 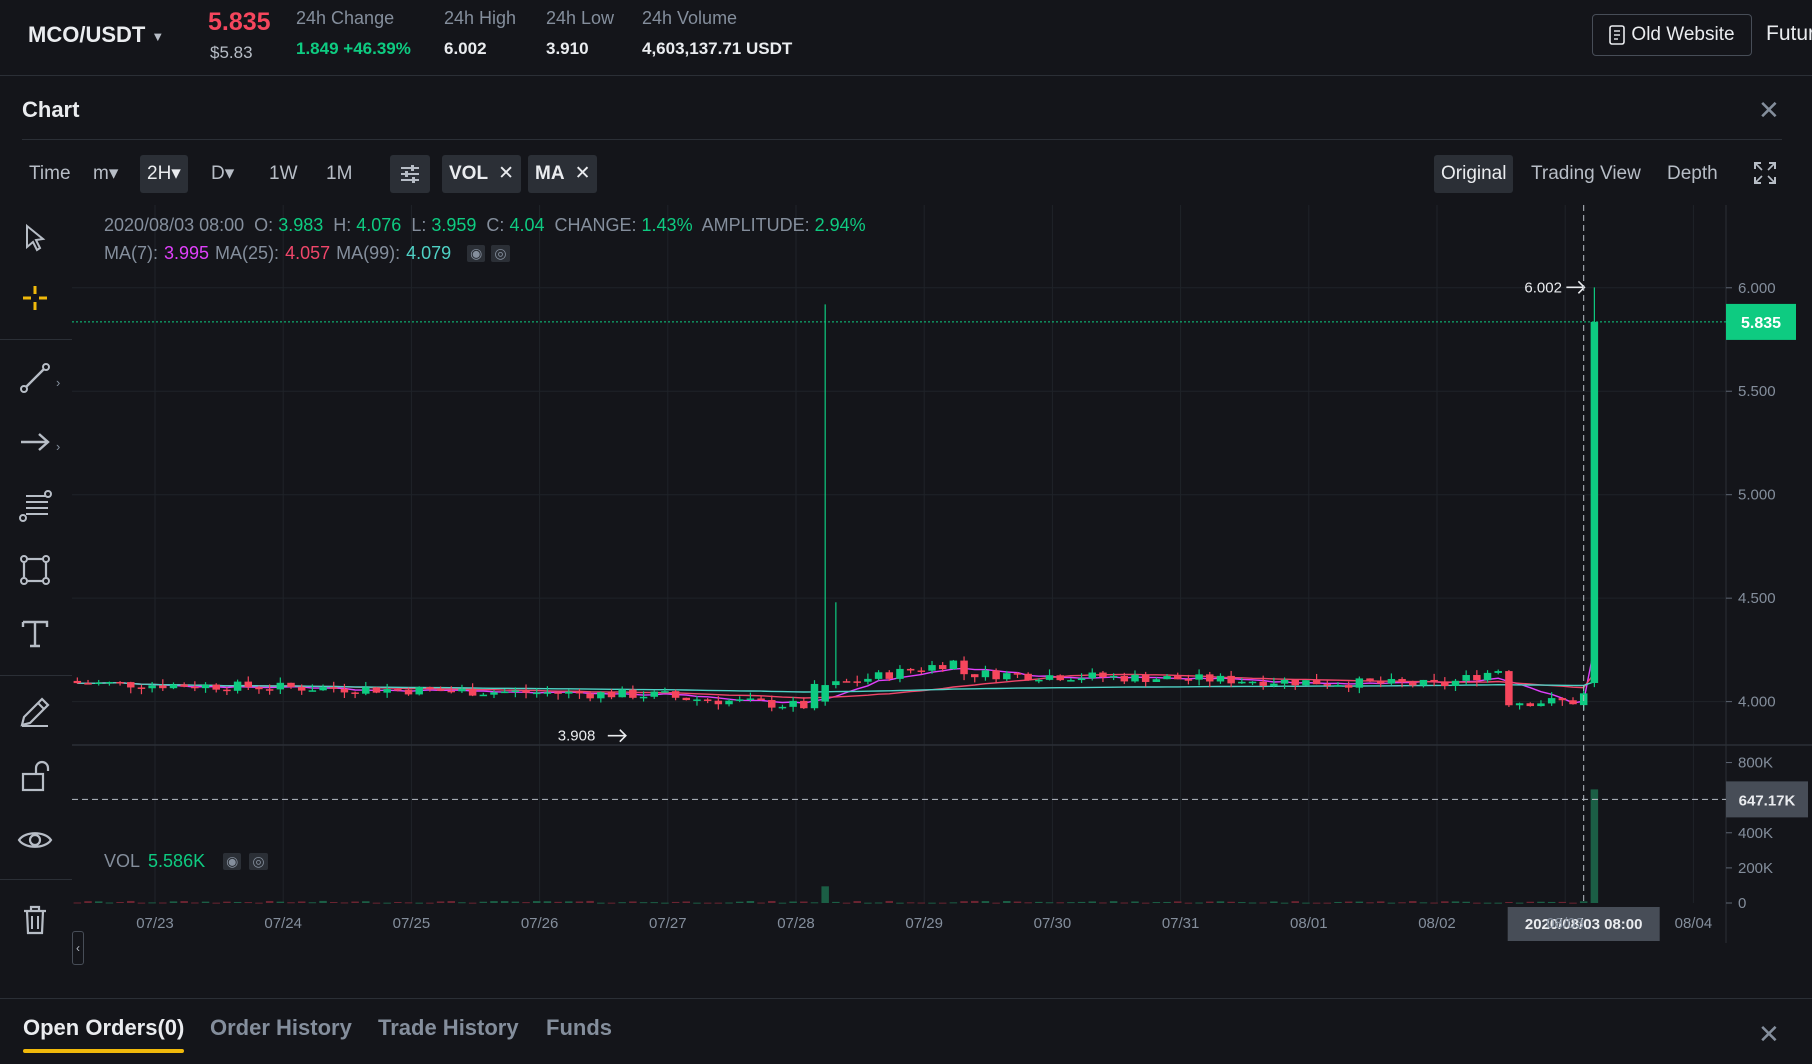 I want to click on view-depth: Depth, so click(x=1692, y=174).